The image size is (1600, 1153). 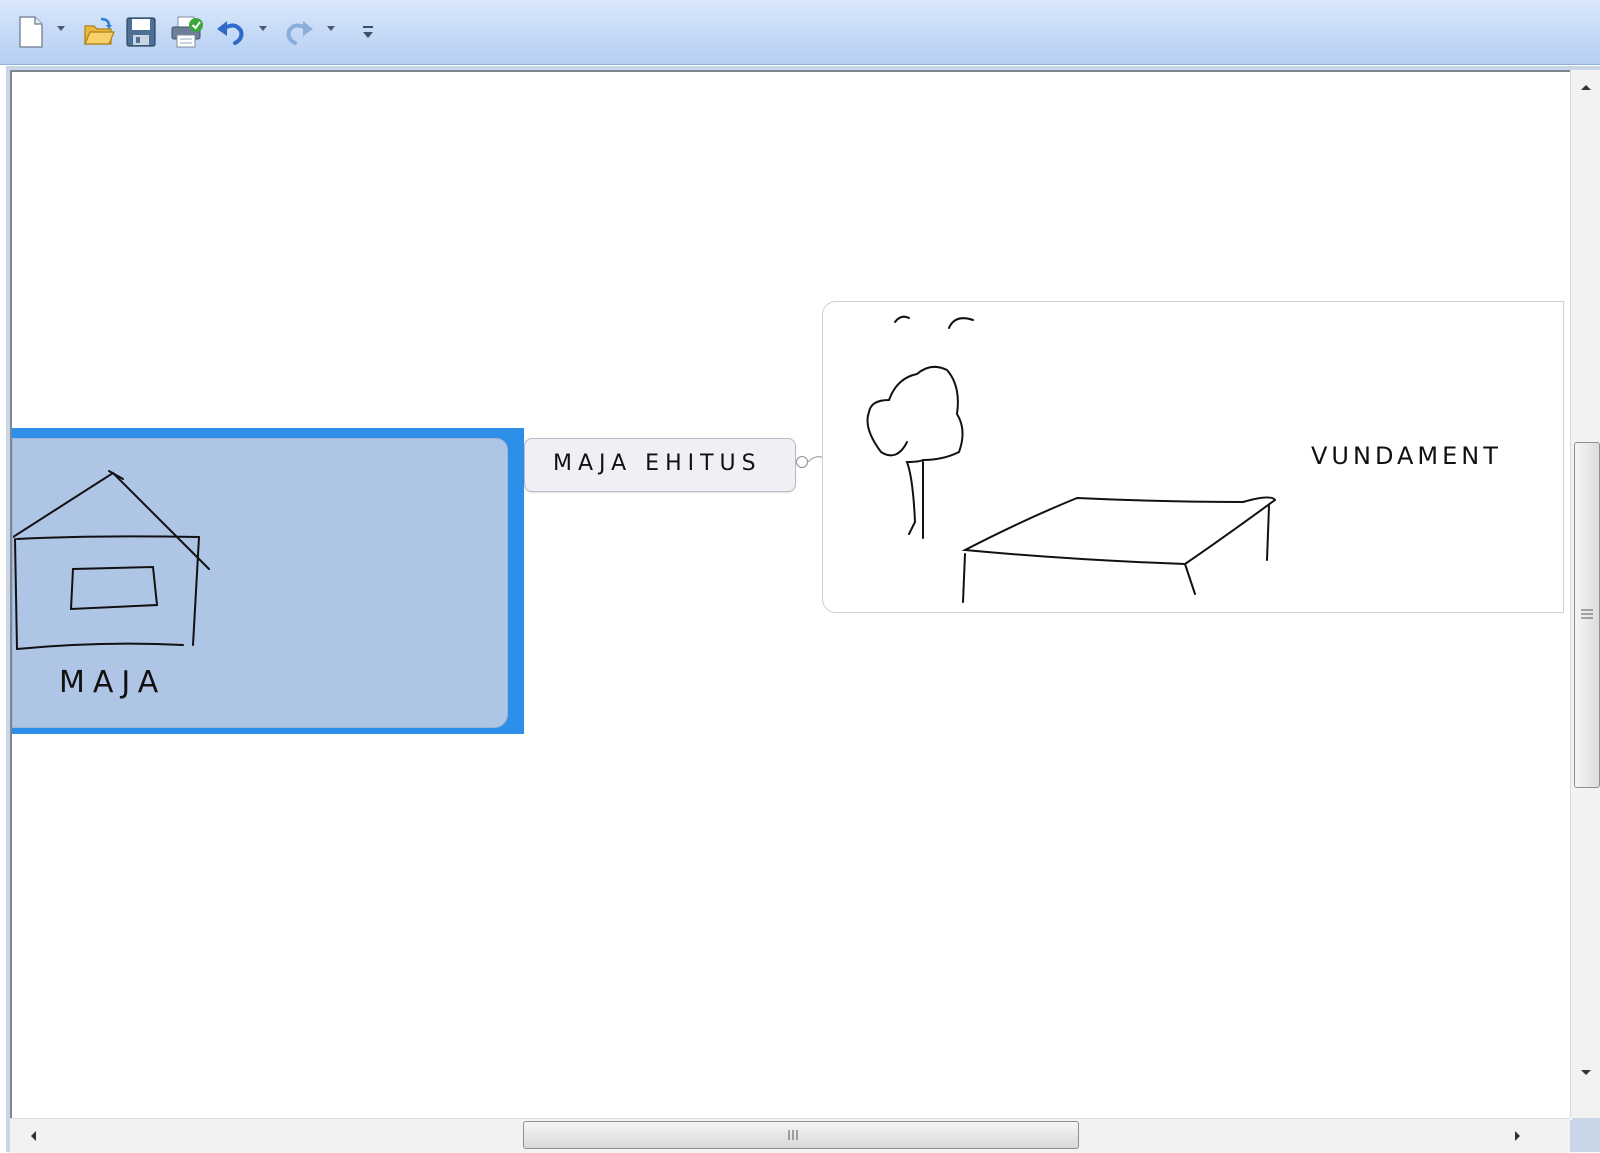 I want to click on save-button, so click(x=141, y=32).